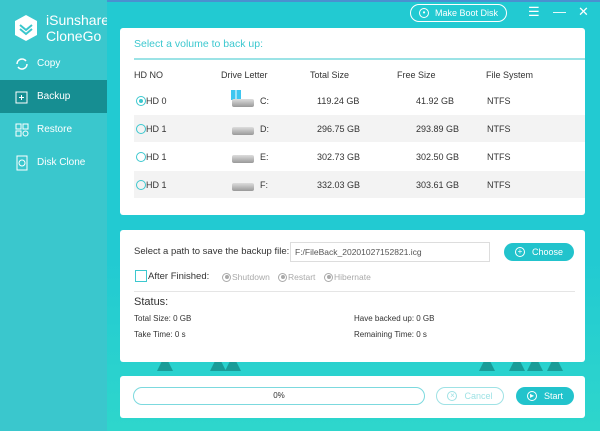 The image size is (600, 431). Describe the element at coordinates (141, 276) in the screenshot. I see `after-finished-checkbox` at that location.